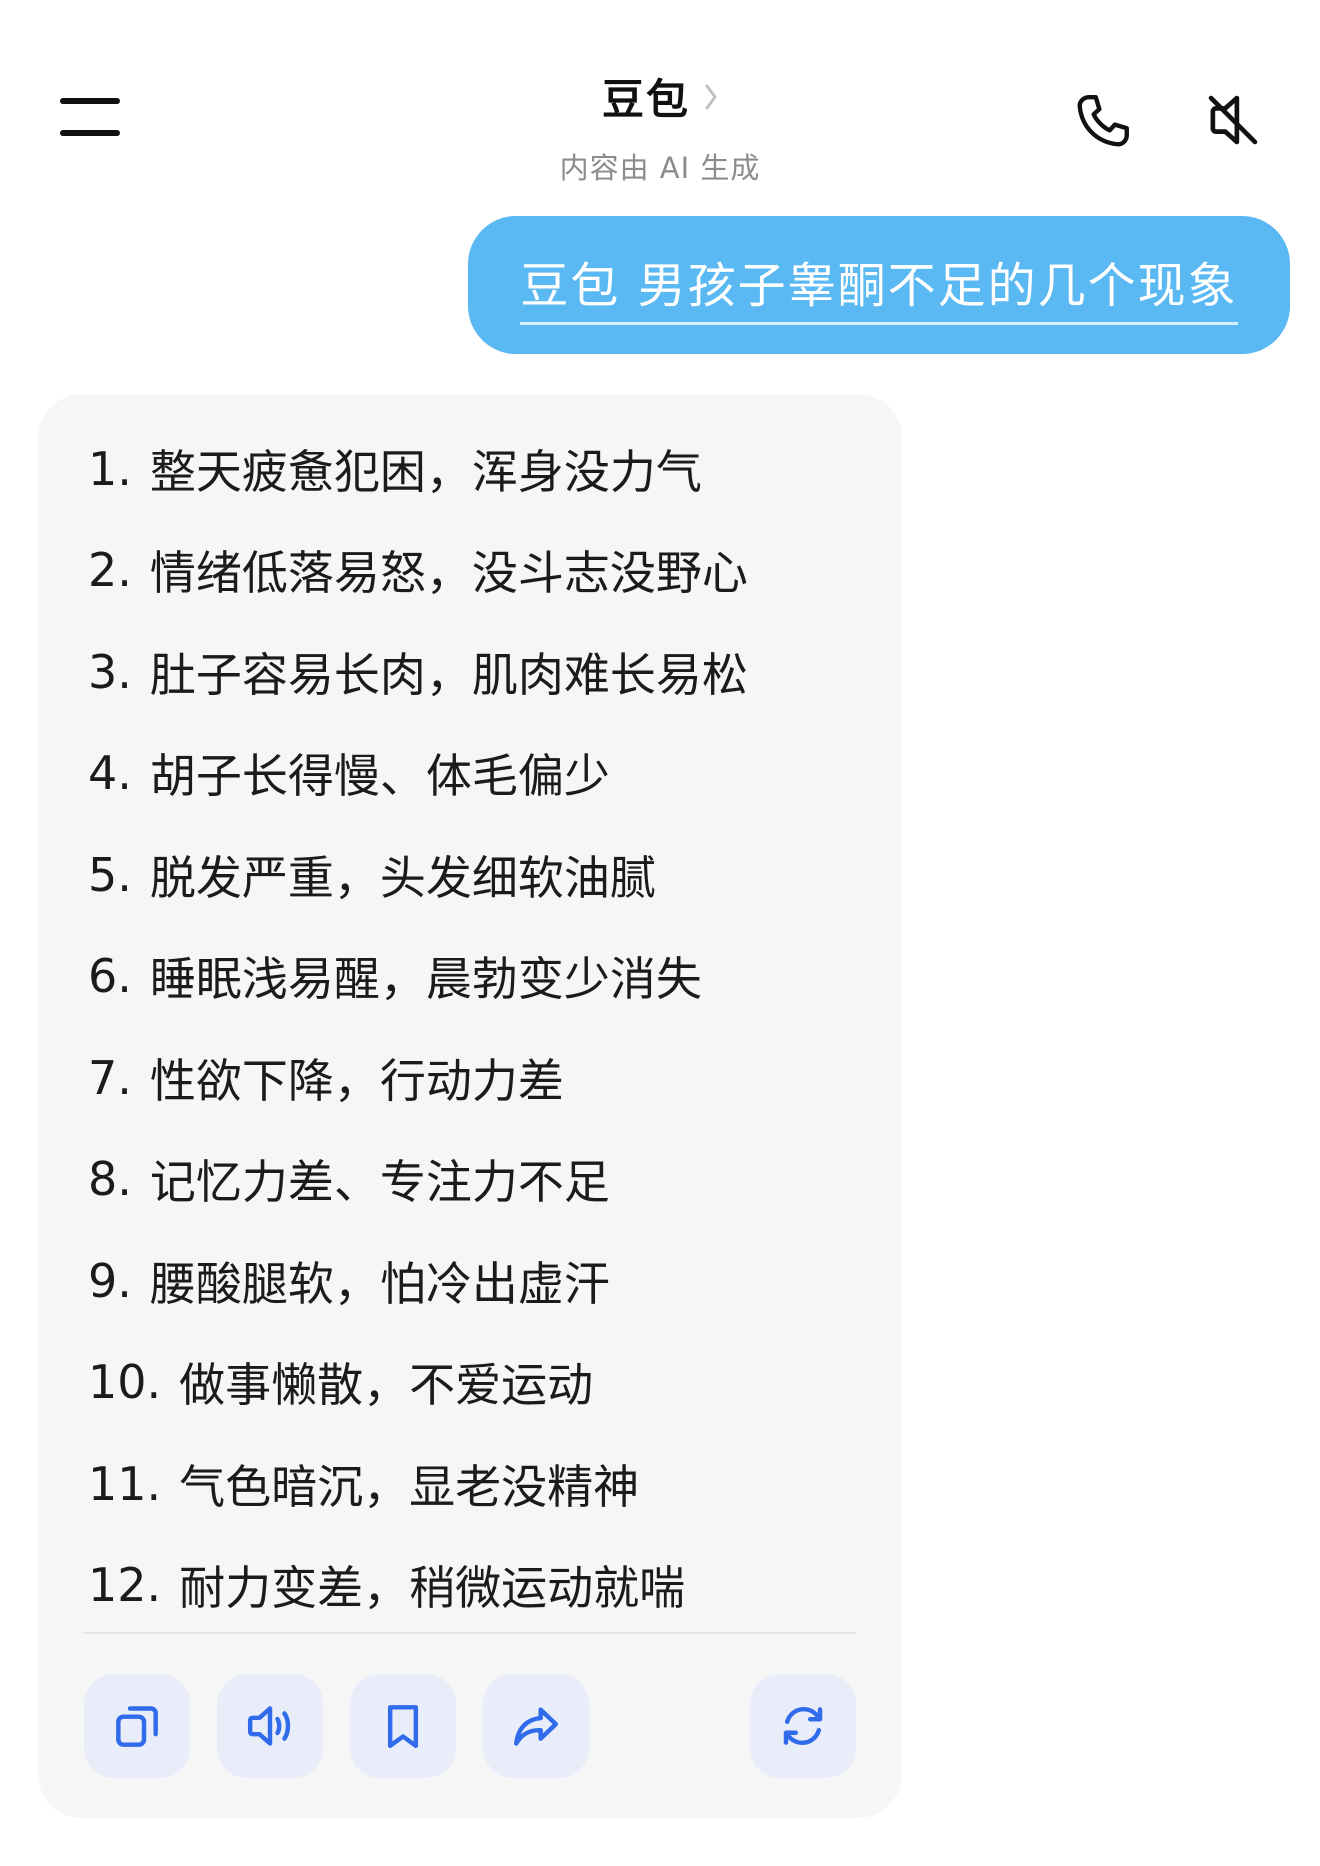 This screenshot has height=1866, width=1320. What do you see at coordinates (470, 1633) in the screenshot?
I see `divider` at bounding box center [470, 1633].